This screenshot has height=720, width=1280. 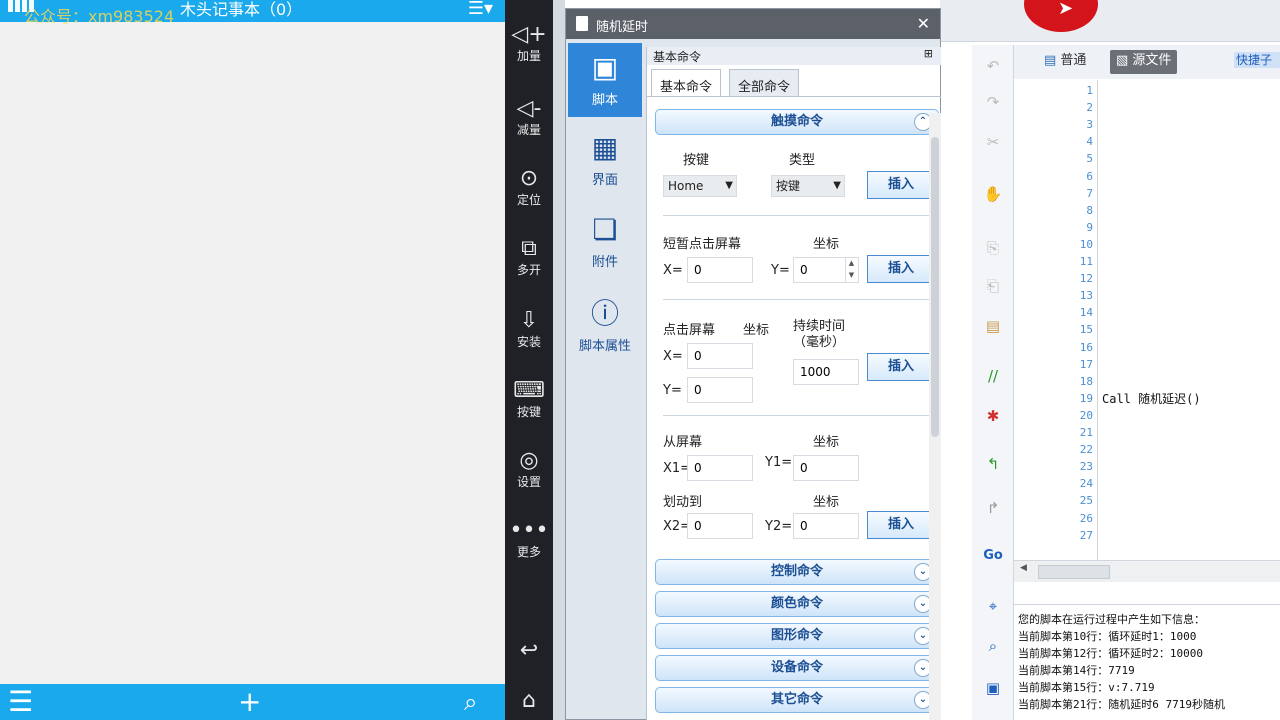 I want to click on phone-bottom-bar: ☰ + ⌕, so click(x=252, y=702).